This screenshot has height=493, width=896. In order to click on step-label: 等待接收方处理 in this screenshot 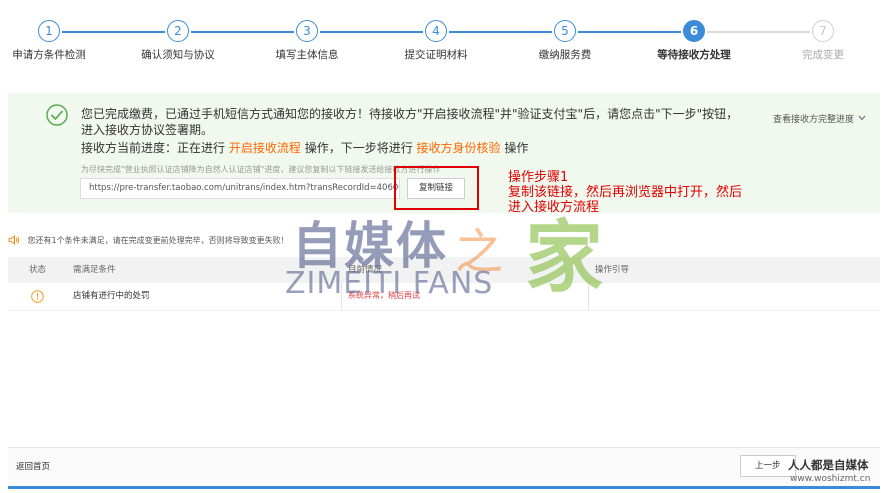, I will do `click(694, 55)`.